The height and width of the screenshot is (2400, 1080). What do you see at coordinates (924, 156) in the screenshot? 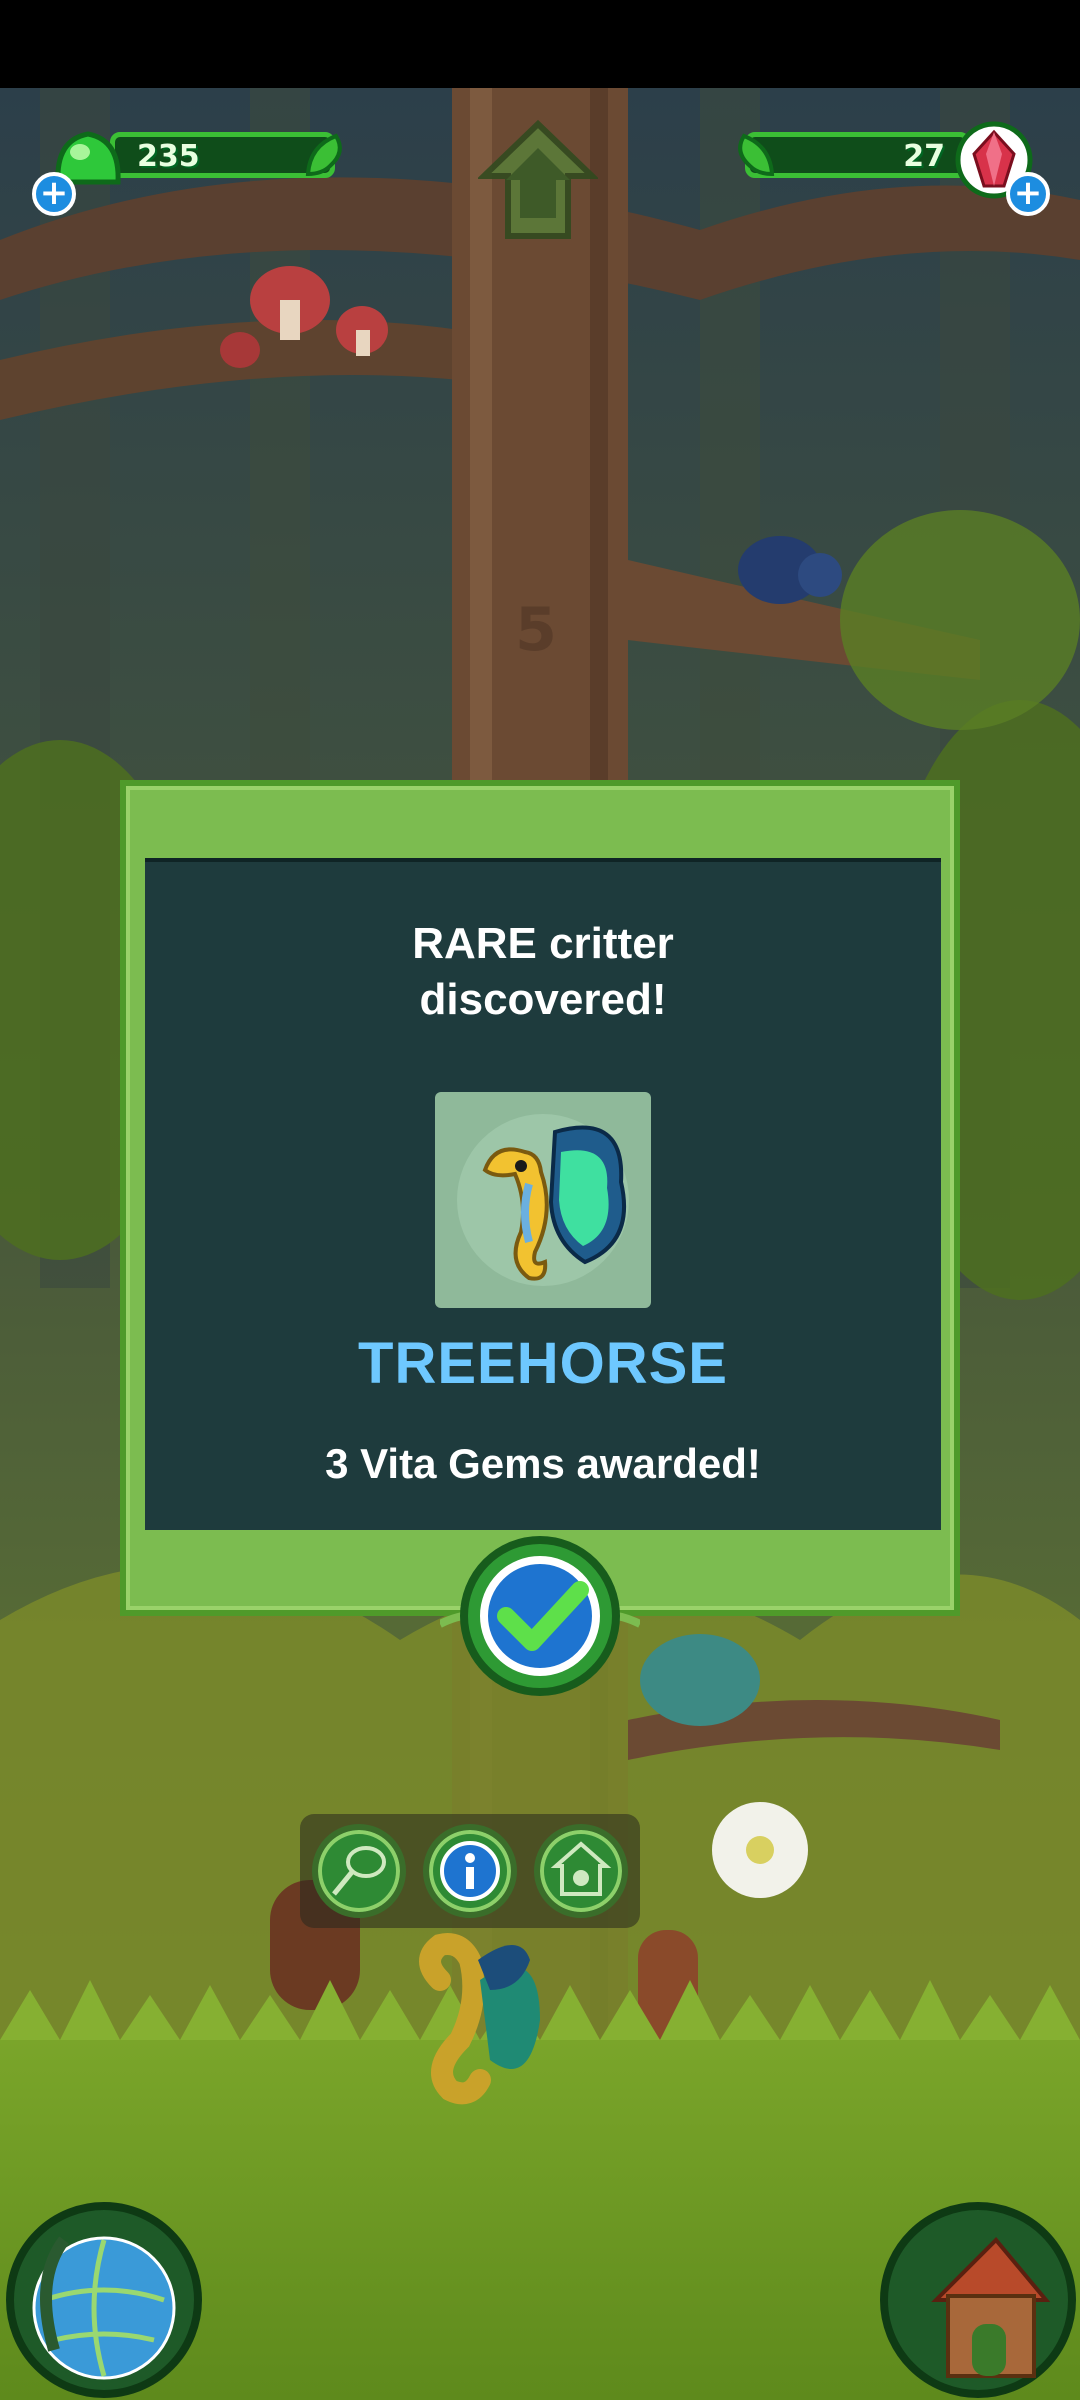
I see `gem-count: 27` at bounding box center [924, 156].